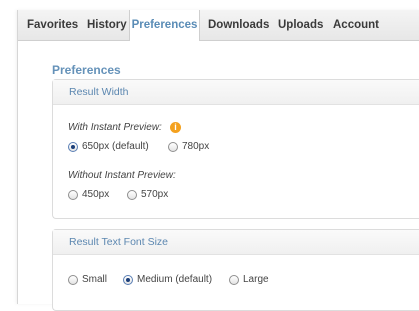  Describe the element at coordinates (155, 194) in the screenshot. I see `radio-570px-label: 570px` at that location.